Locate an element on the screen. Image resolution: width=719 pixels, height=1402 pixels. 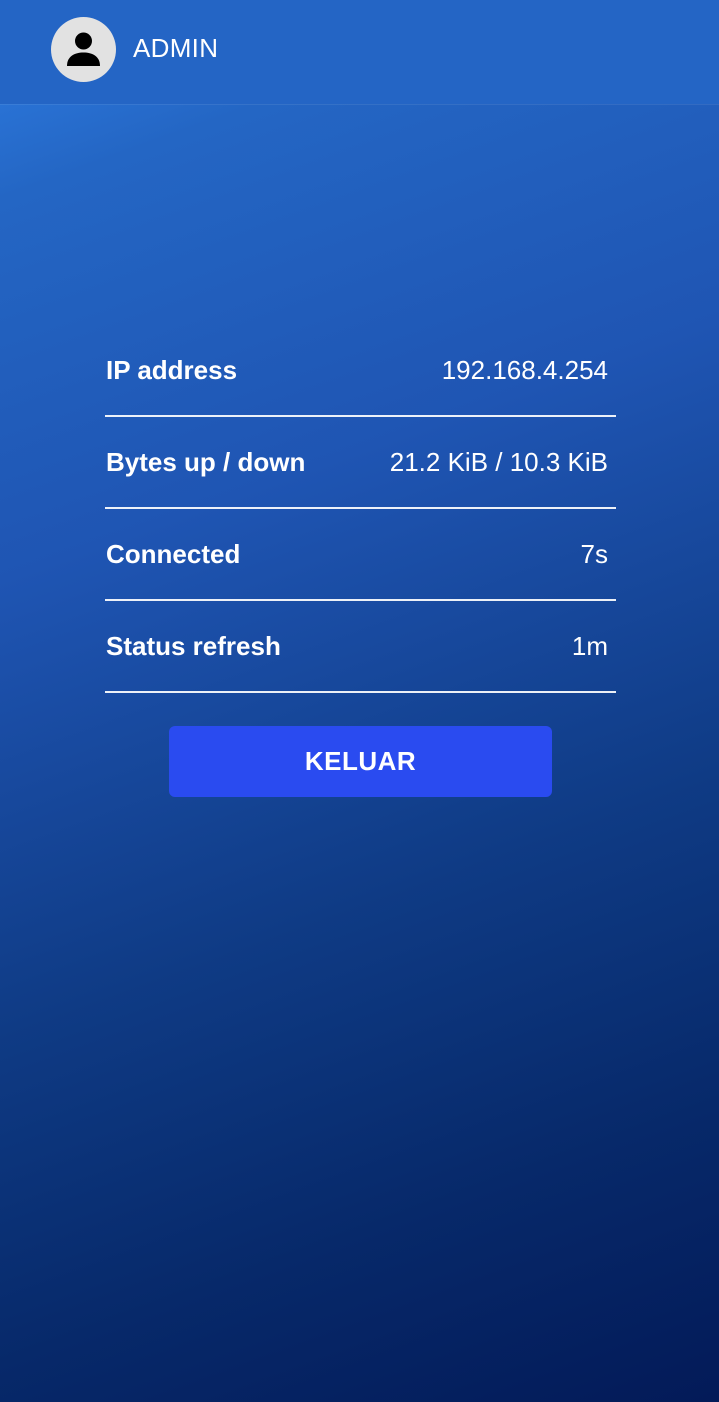
user-icon is located at coordinates (83, 49).